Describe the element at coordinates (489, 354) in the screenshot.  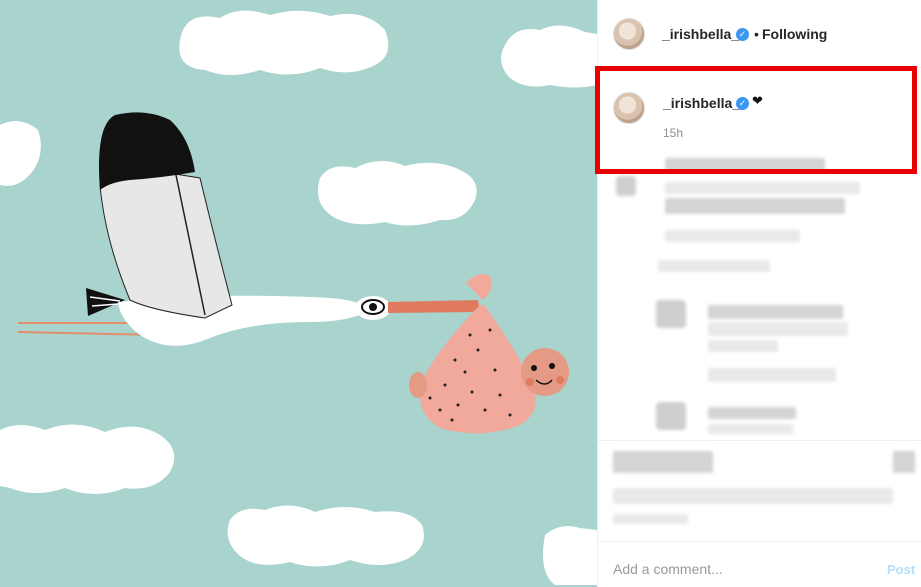
I see `baby-bundle` at that location.